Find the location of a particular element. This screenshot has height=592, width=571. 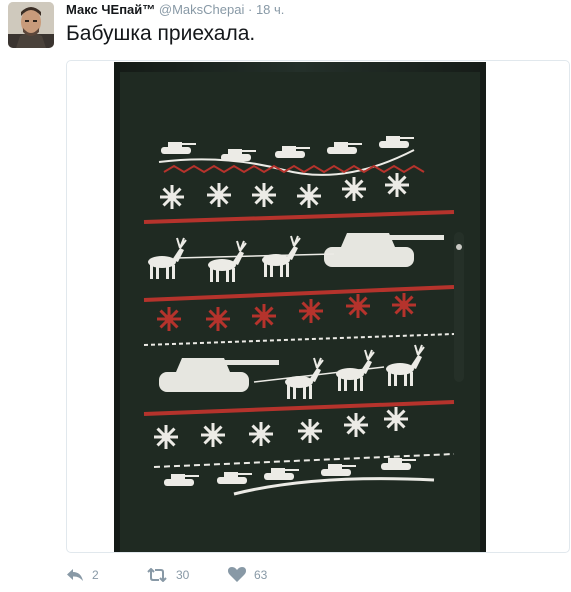

action-bar: 2 30 63 is located at coordinates (216, 575).